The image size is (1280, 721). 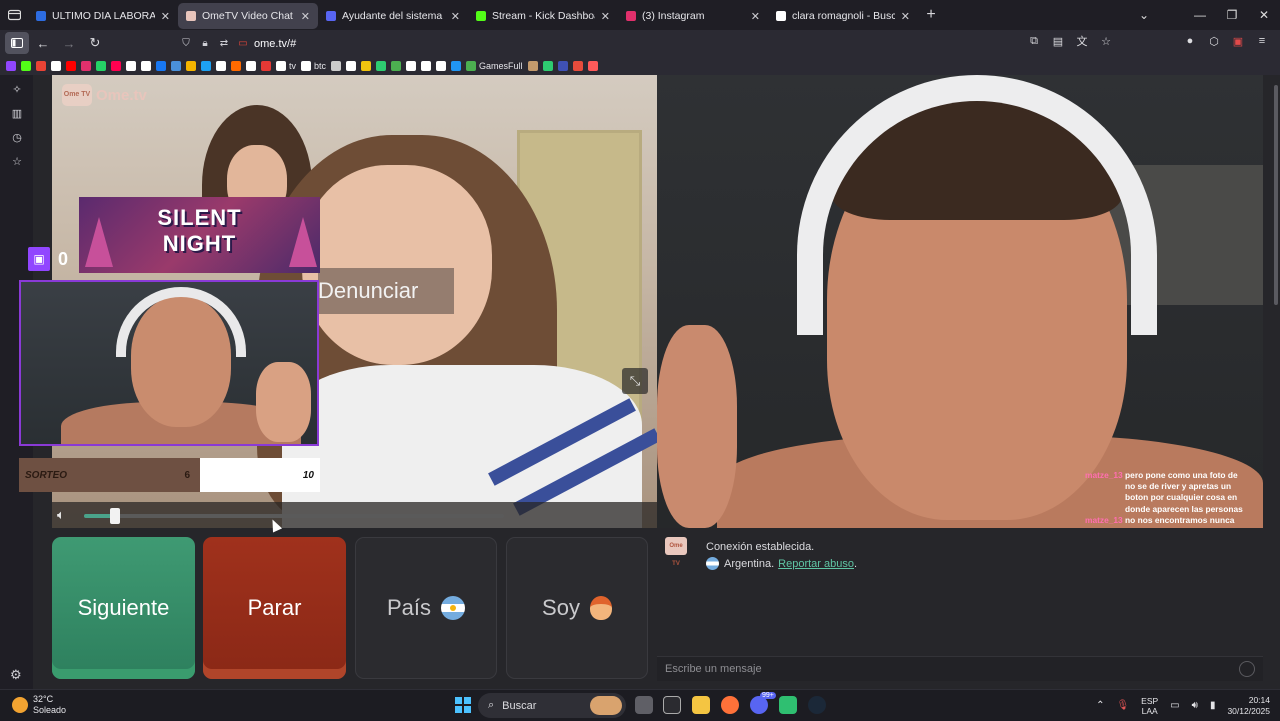 I want to click on bookmark-star-icon: ☆, so click(x=1106, y=41).